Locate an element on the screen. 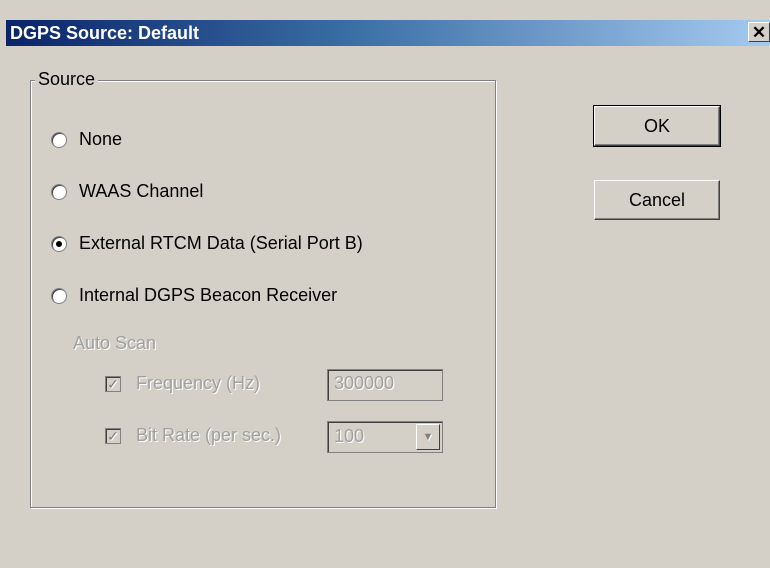 Image resolution: width=770 pixels, height=568 pixels. radio-label: WAAS Channel is located at coordinates (141, 191).